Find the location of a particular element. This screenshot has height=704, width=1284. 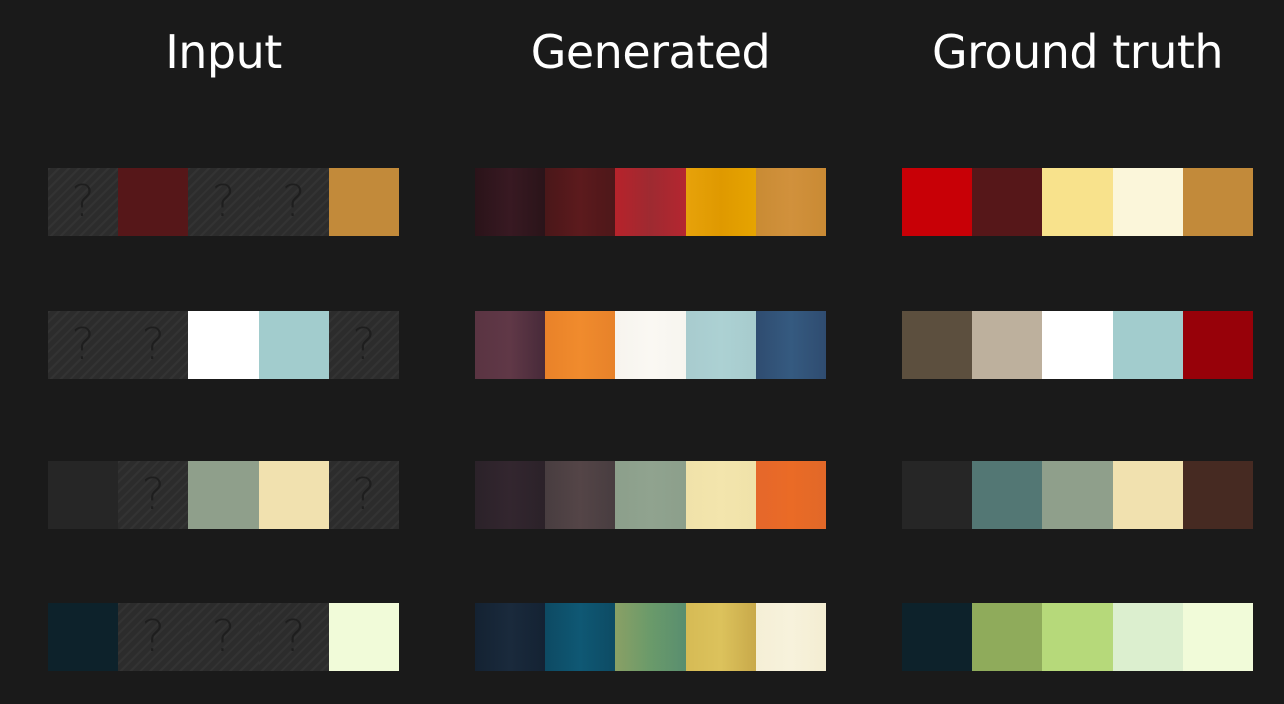

input-palette-row-1: ??? is located at coordinates (224, 202).